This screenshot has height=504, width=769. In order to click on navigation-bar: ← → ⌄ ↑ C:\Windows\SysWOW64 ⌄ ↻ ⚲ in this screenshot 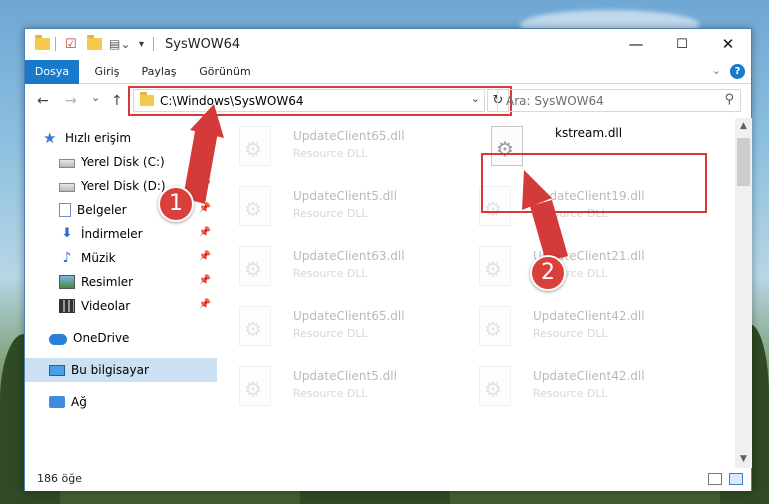, I will do `click(388, 101)`.